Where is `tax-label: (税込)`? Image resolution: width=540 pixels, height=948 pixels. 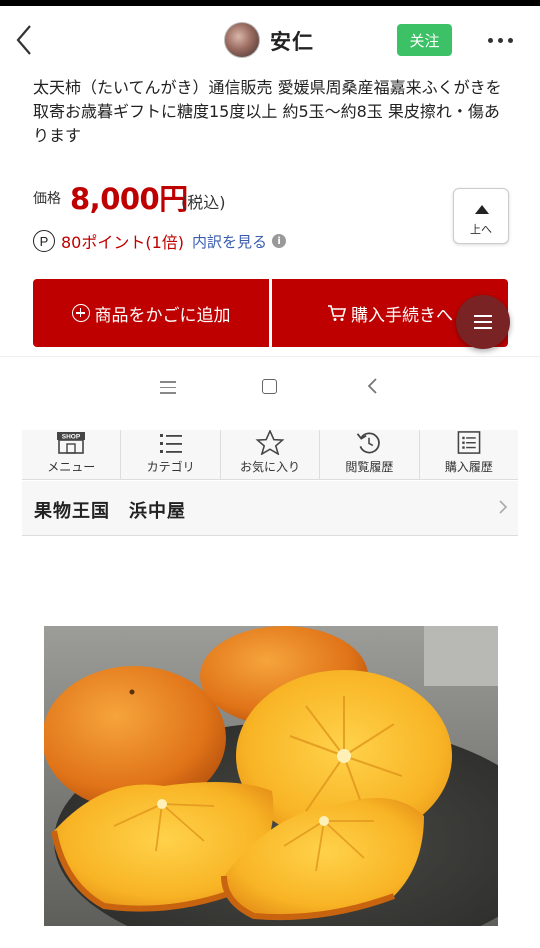
tax-label: (税込) is located at coordinates (203, 202).